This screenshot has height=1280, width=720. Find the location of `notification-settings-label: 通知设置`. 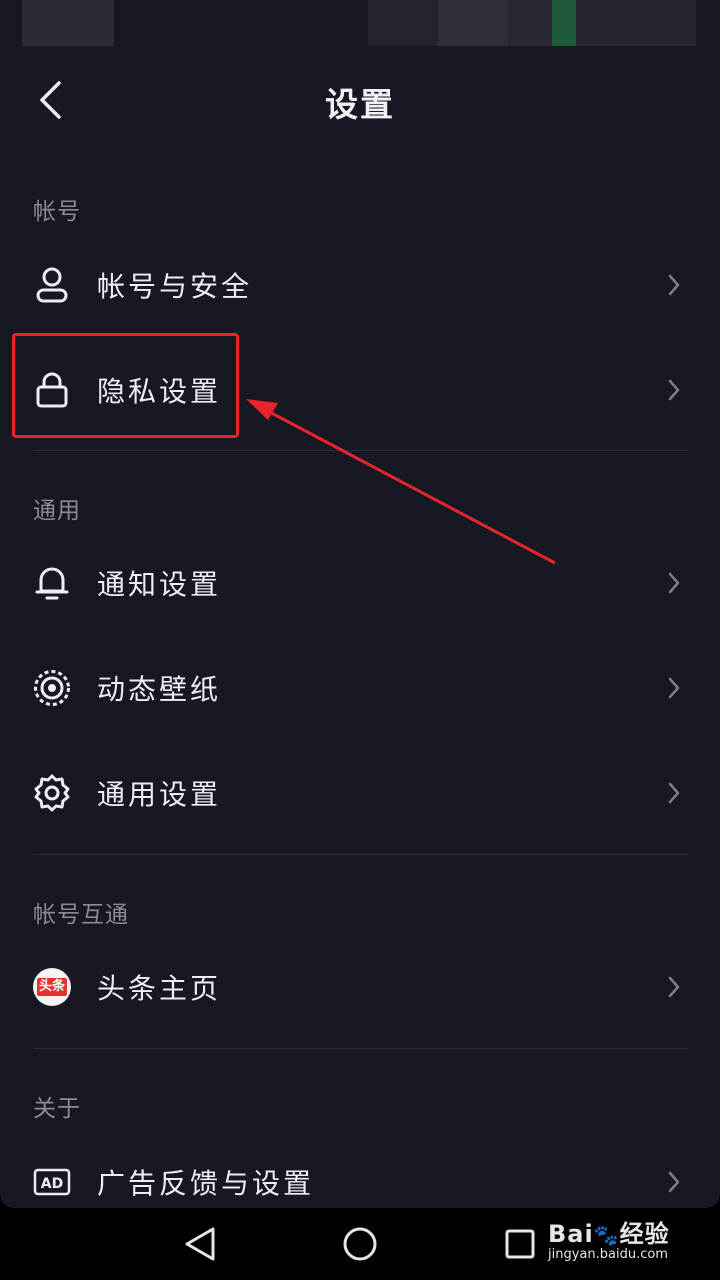

notification-settings-label: 通知设置 is located at coordinates (159, 584).